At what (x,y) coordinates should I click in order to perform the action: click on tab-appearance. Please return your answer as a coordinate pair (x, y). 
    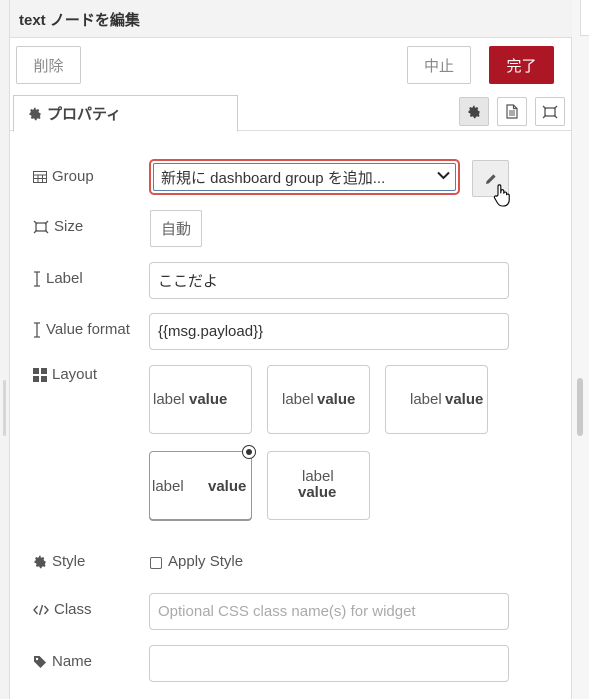
    Looking at the image, I should click on (550, 111).